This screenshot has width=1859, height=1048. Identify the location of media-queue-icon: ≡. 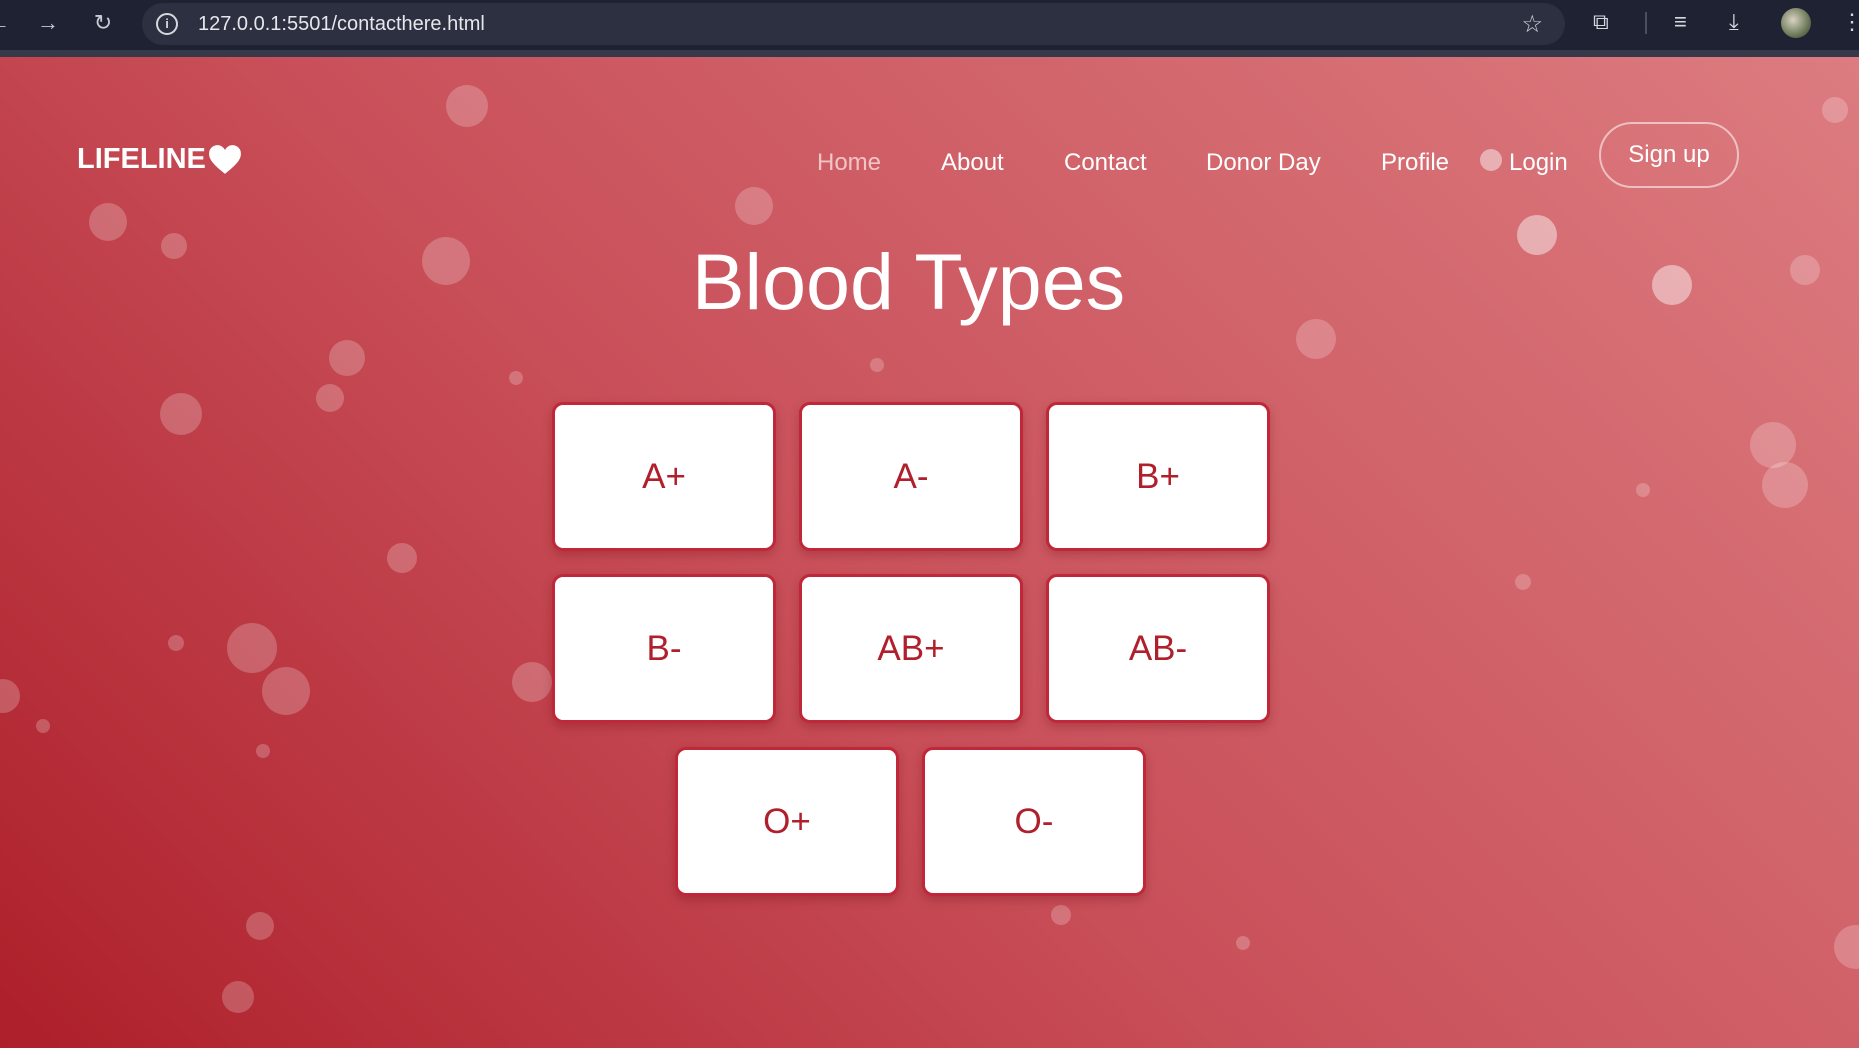
(1680, 22).